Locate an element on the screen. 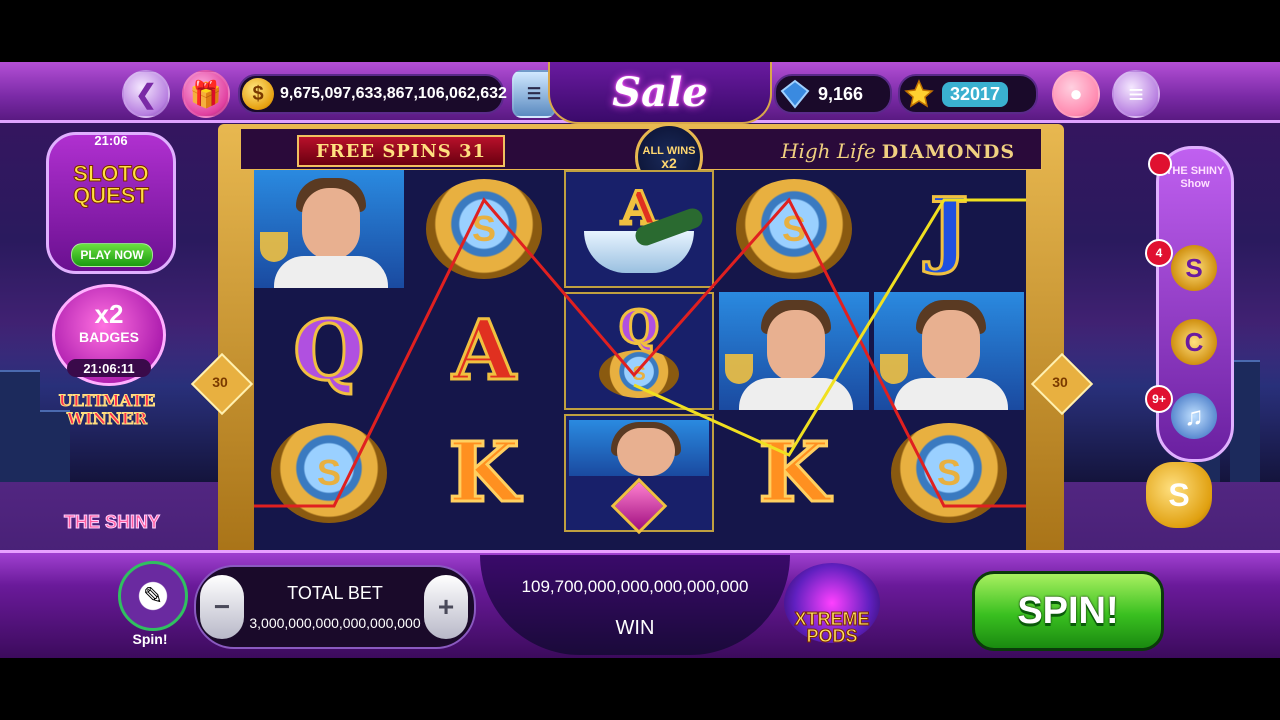 The height and width of the screenshot is (720, 1280). xtreme-pods-button: XTREME PODS is located at coordinates (832, 604).